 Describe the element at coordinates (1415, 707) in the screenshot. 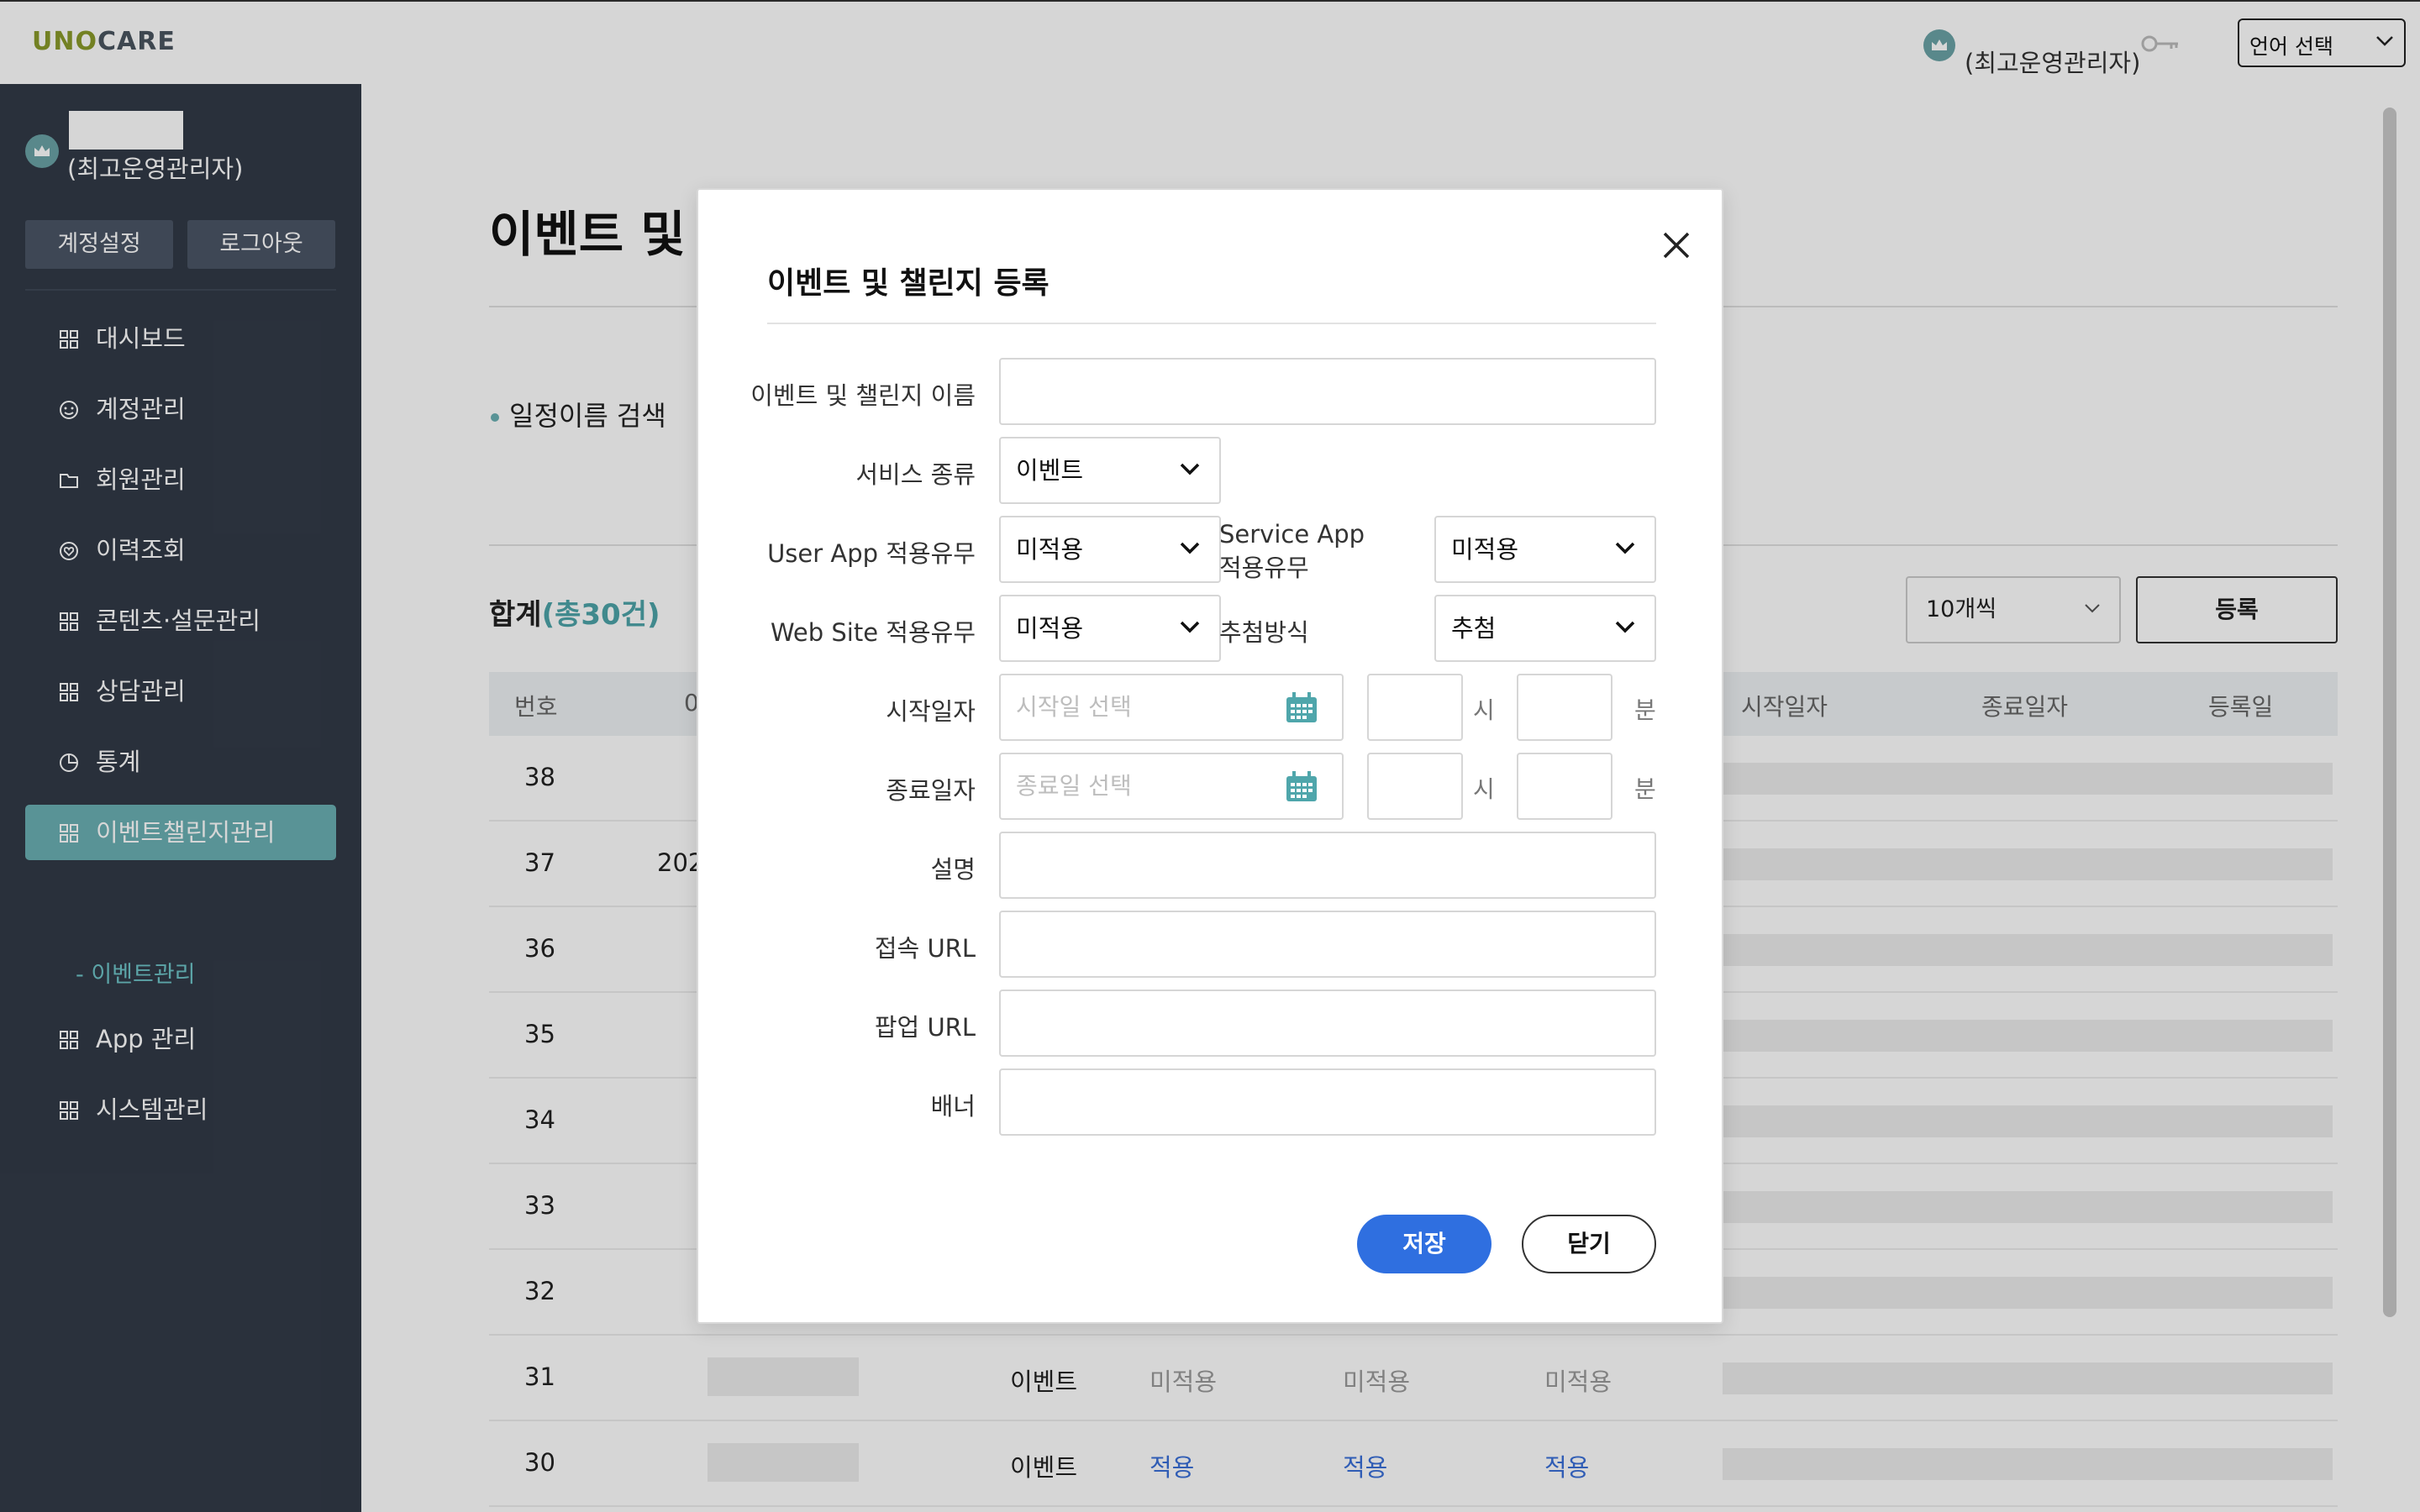

I see `start-hour-input` at that location.